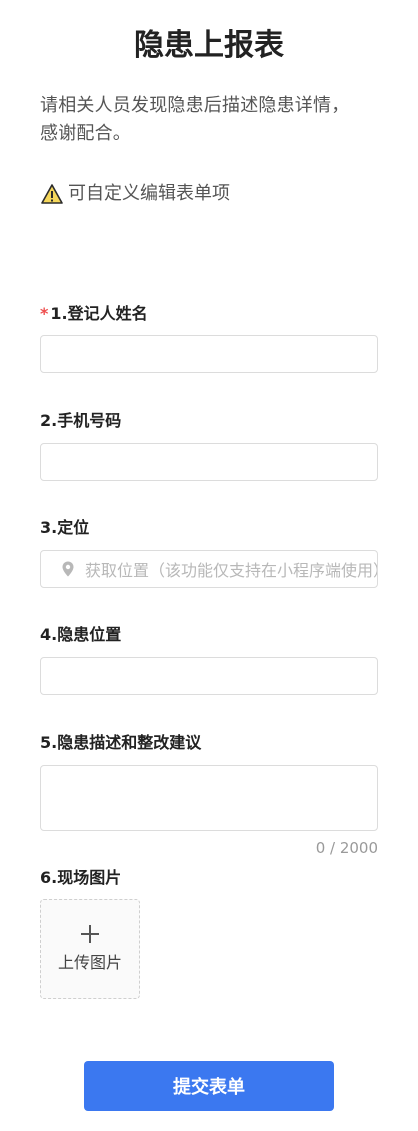 The height and width of the screenshot is (1131, 418). What do you see at coordinates (90, 934) in the screenshot?
I see `plus-icon` at bounding box center [90, 934].